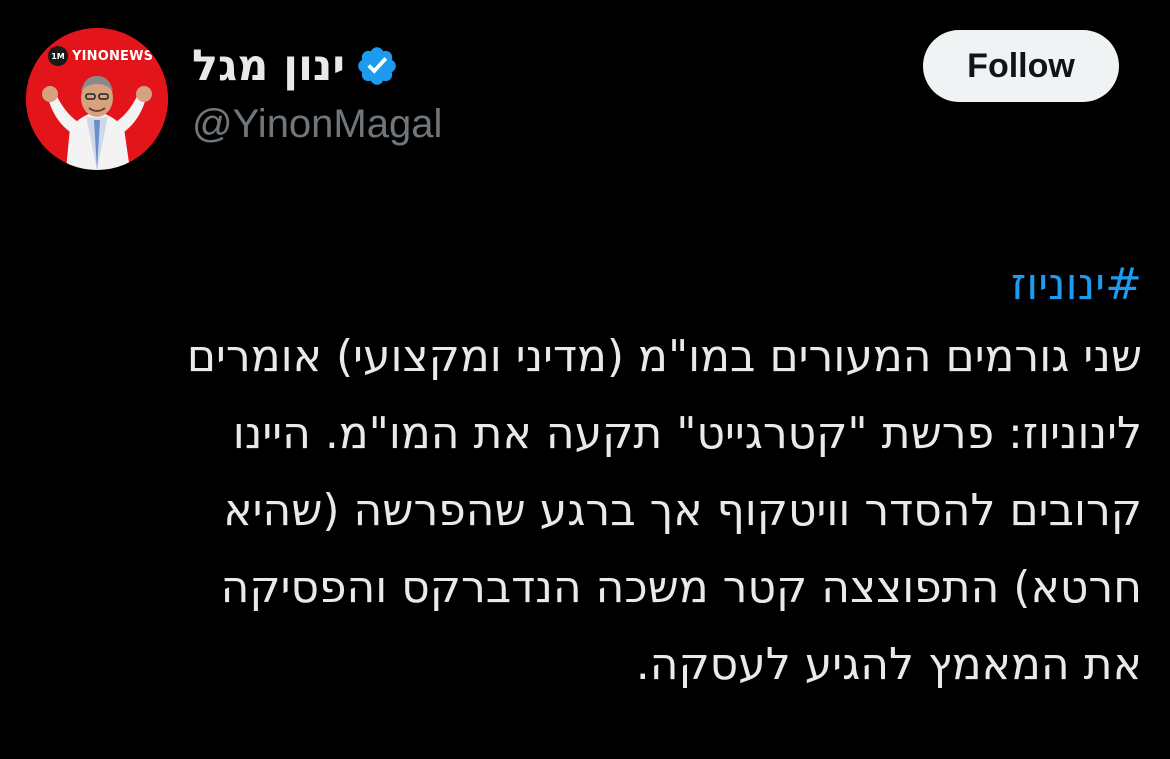  Describe the element at coordinates (268, 66) in the screenshot. I see `author-display-name: ינון מגל` at that location.